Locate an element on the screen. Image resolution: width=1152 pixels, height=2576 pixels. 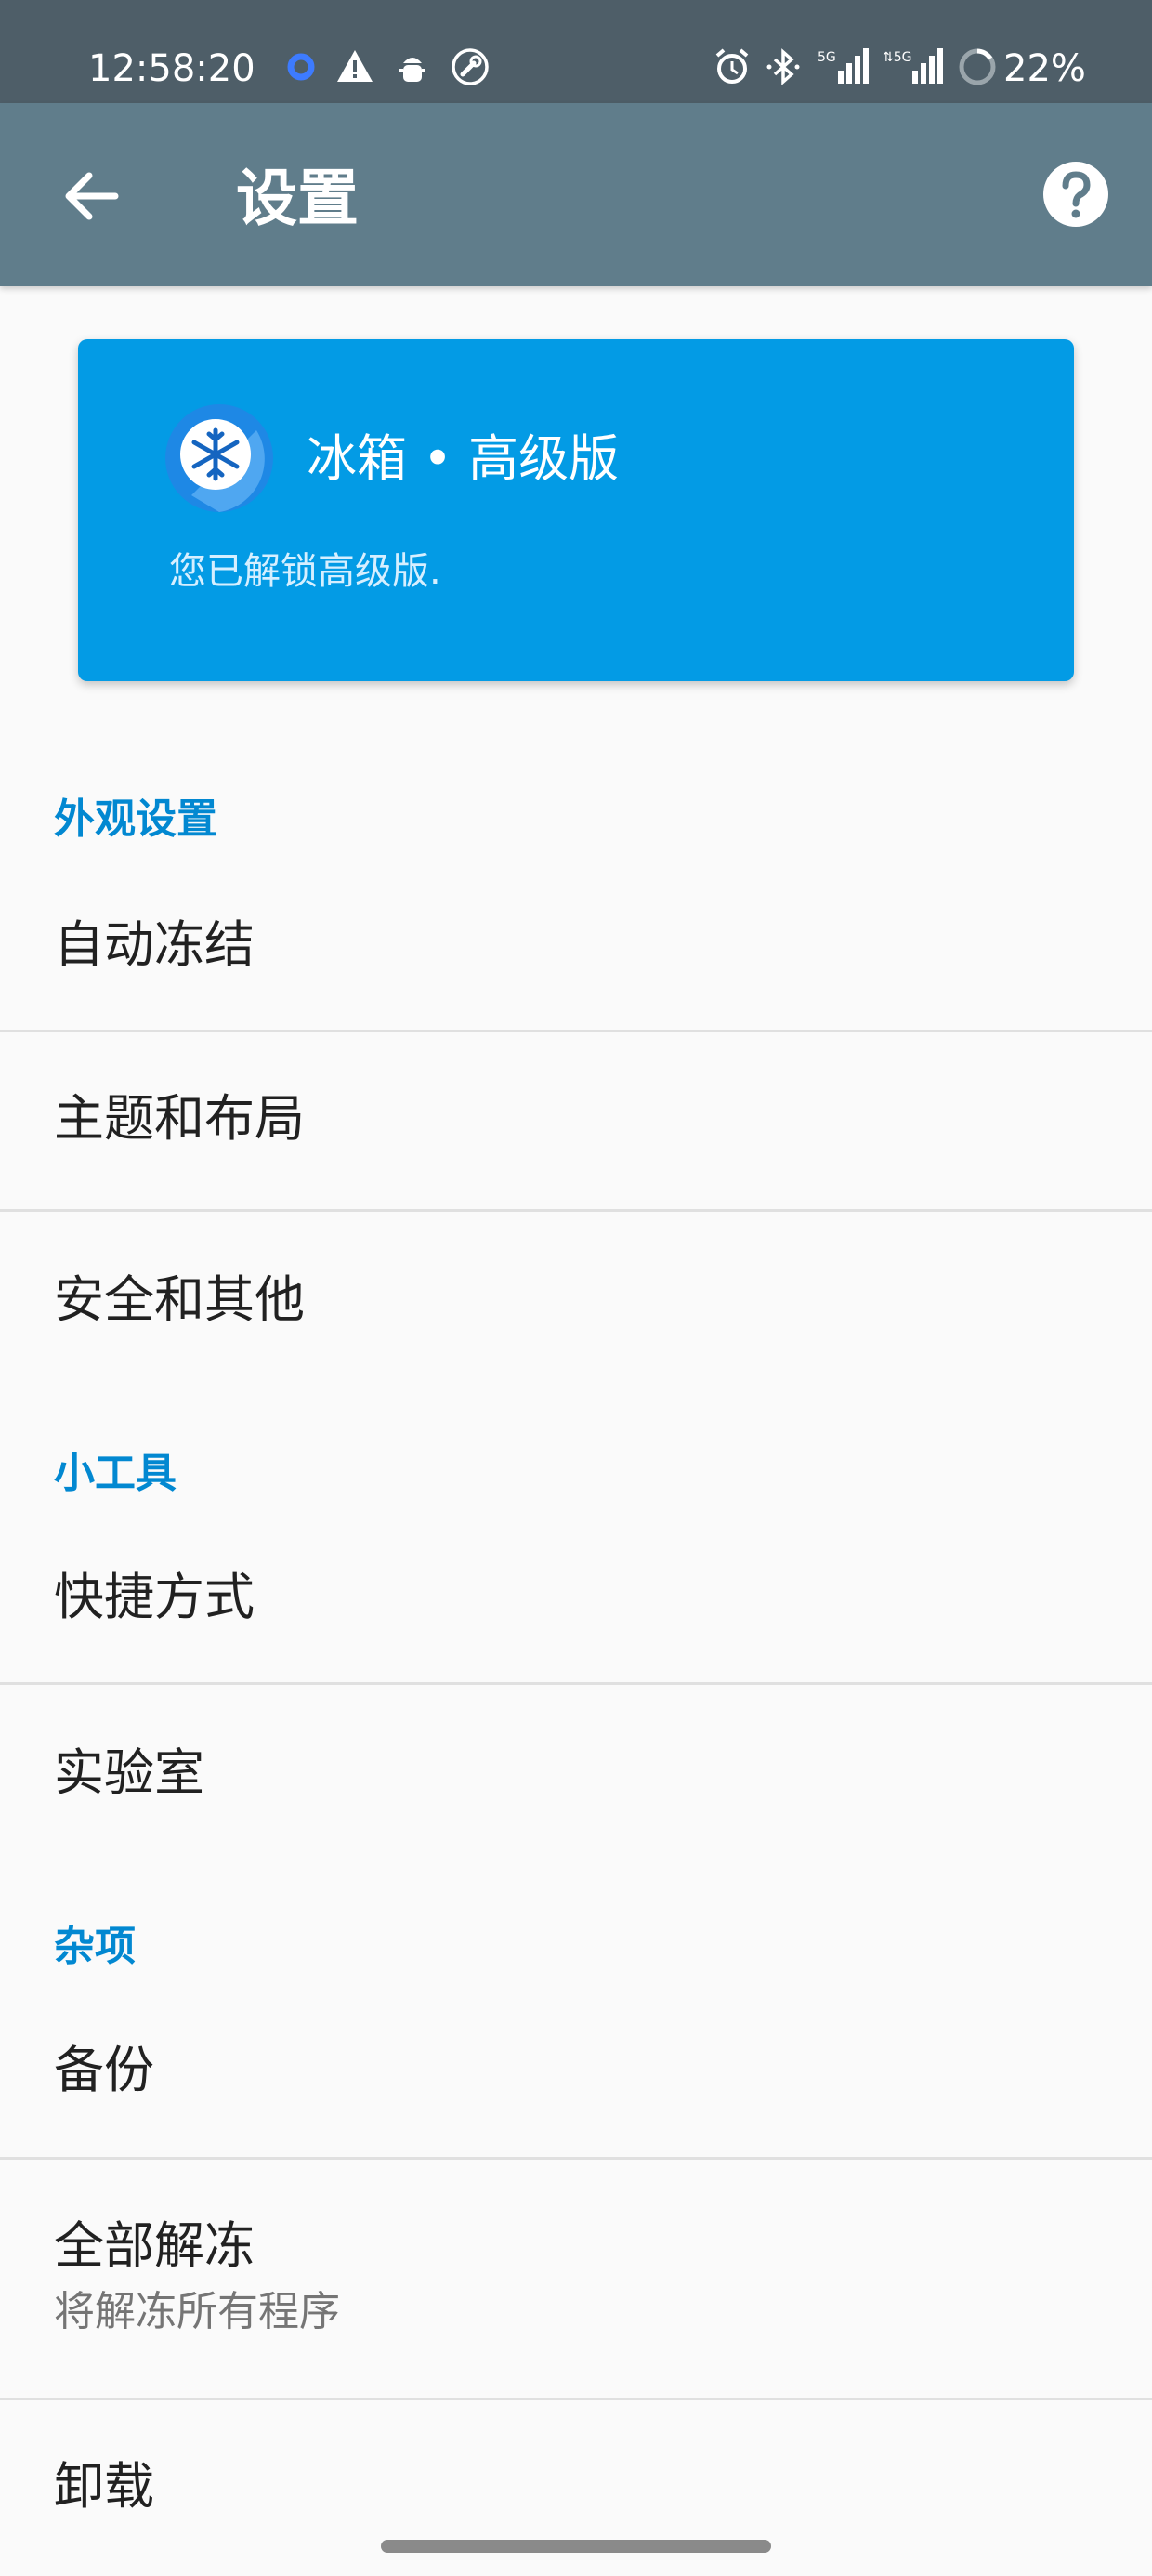
svg-text: ⇅5G is located at coordinates (897, 57).